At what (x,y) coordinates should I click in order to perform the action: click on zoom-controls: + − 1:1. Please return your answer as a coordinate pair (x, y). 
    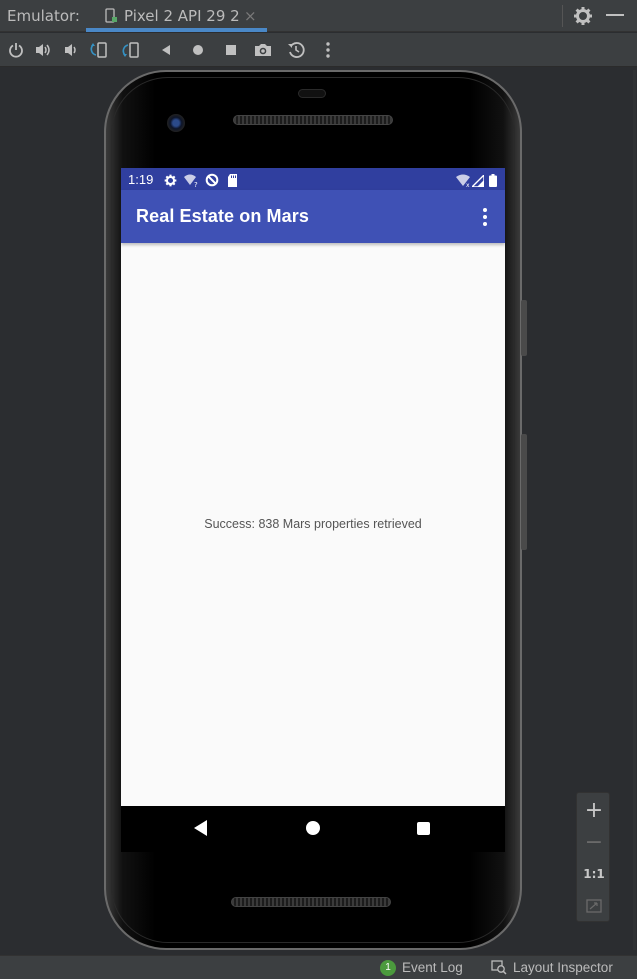
    Looking at the image, I should click on (593, 857).